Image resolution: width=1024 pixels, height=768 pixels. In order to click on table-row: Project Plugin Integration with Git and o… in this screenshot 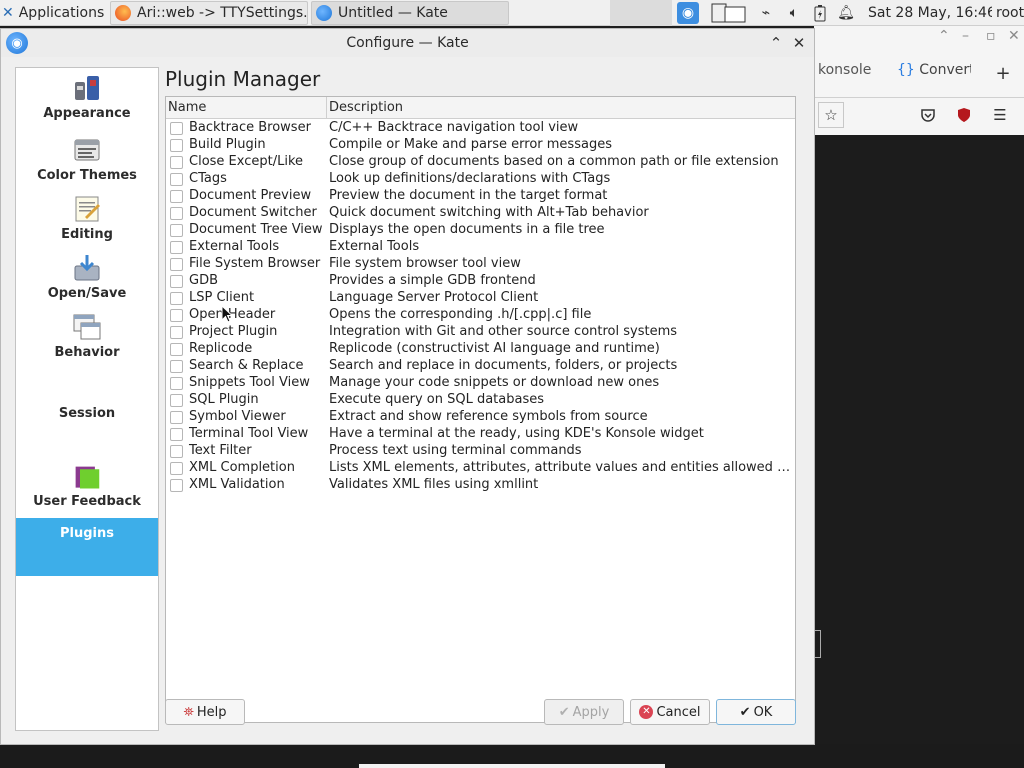, I will do `click(480, 332)`.